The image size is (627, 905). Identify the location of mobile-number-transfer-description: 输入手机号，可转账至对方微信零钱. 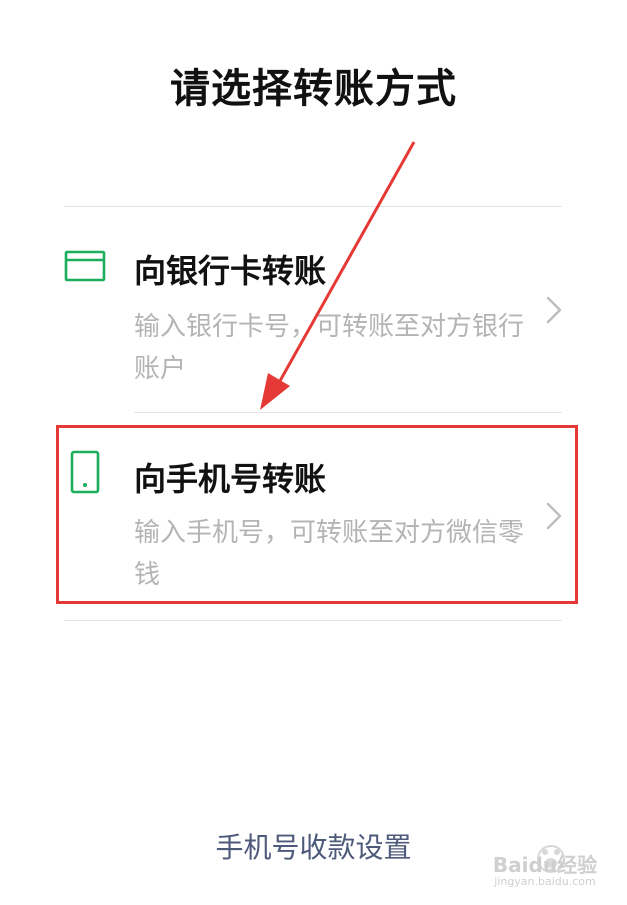
(329, 554).